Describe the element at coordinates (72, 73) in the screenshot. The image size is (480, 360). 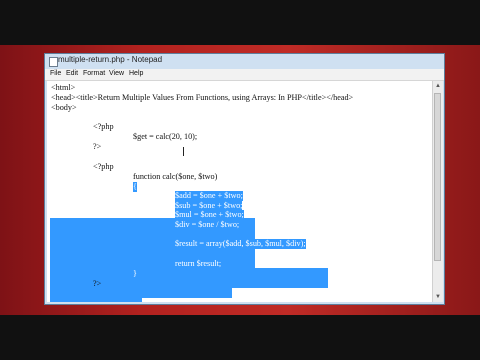
I see `menu-edit: Edit` at that location.